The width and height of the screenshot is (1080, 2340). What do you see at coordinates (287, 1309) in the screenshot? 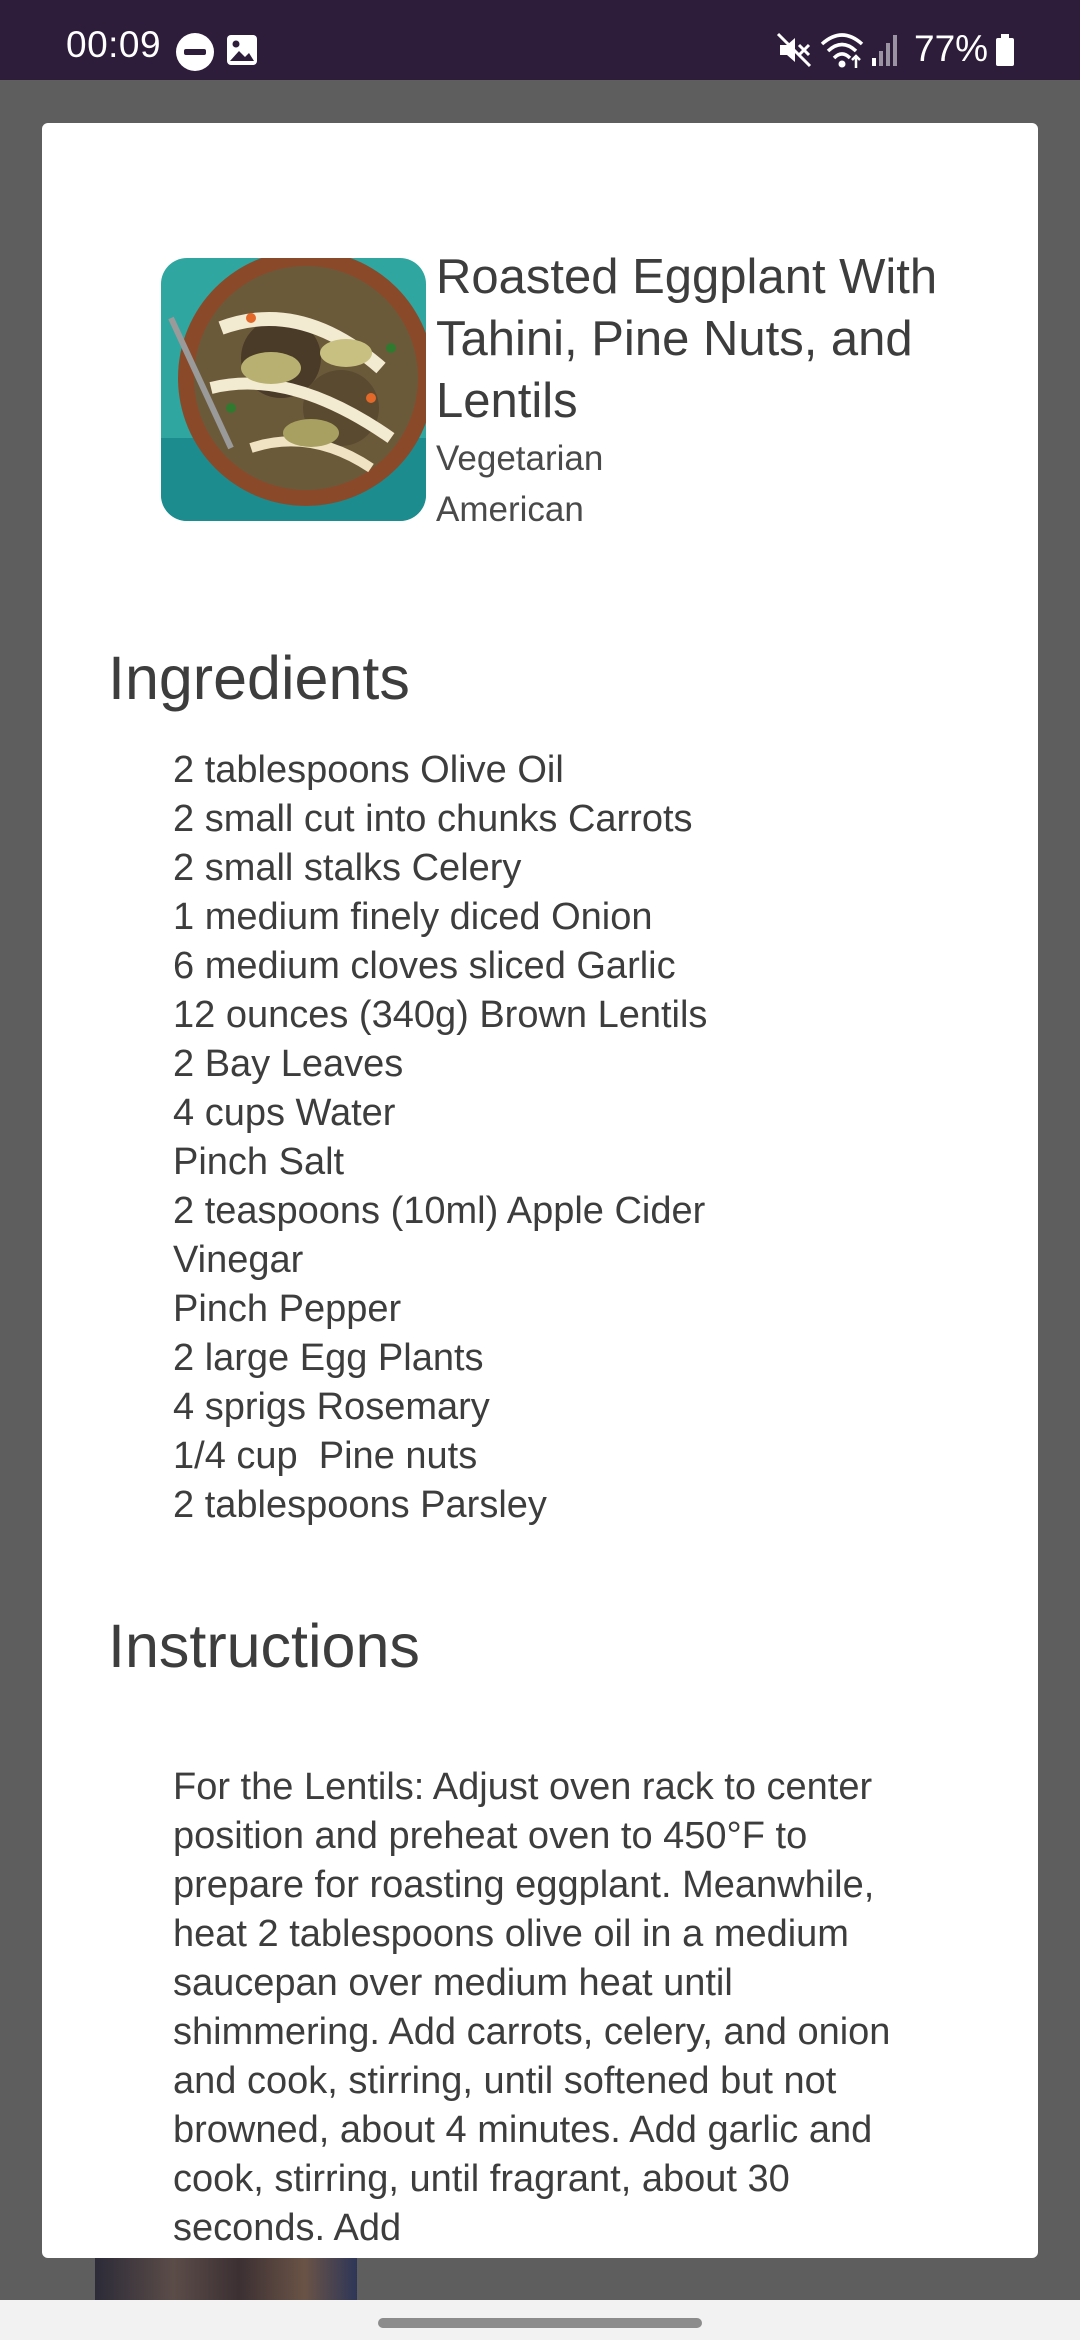
I see `ingredient-item: Pinch Pepper` at bounding box center [287, 1309].